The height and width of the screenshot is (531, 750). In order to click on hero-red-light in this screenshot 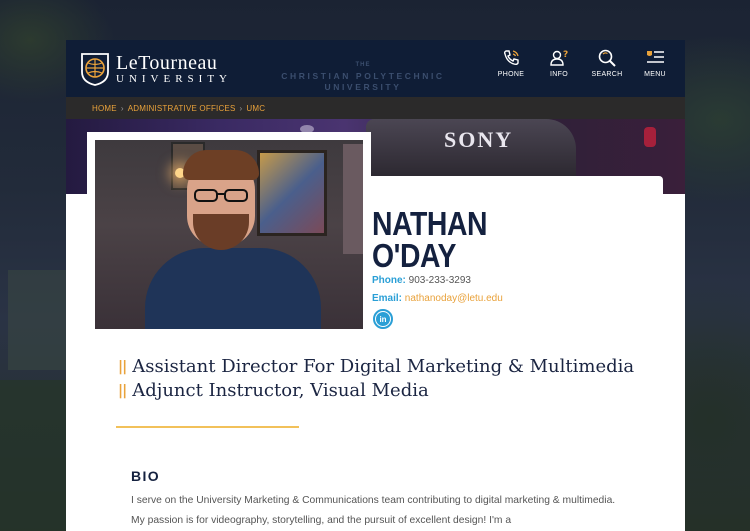, I will do `click(650, 137)`.